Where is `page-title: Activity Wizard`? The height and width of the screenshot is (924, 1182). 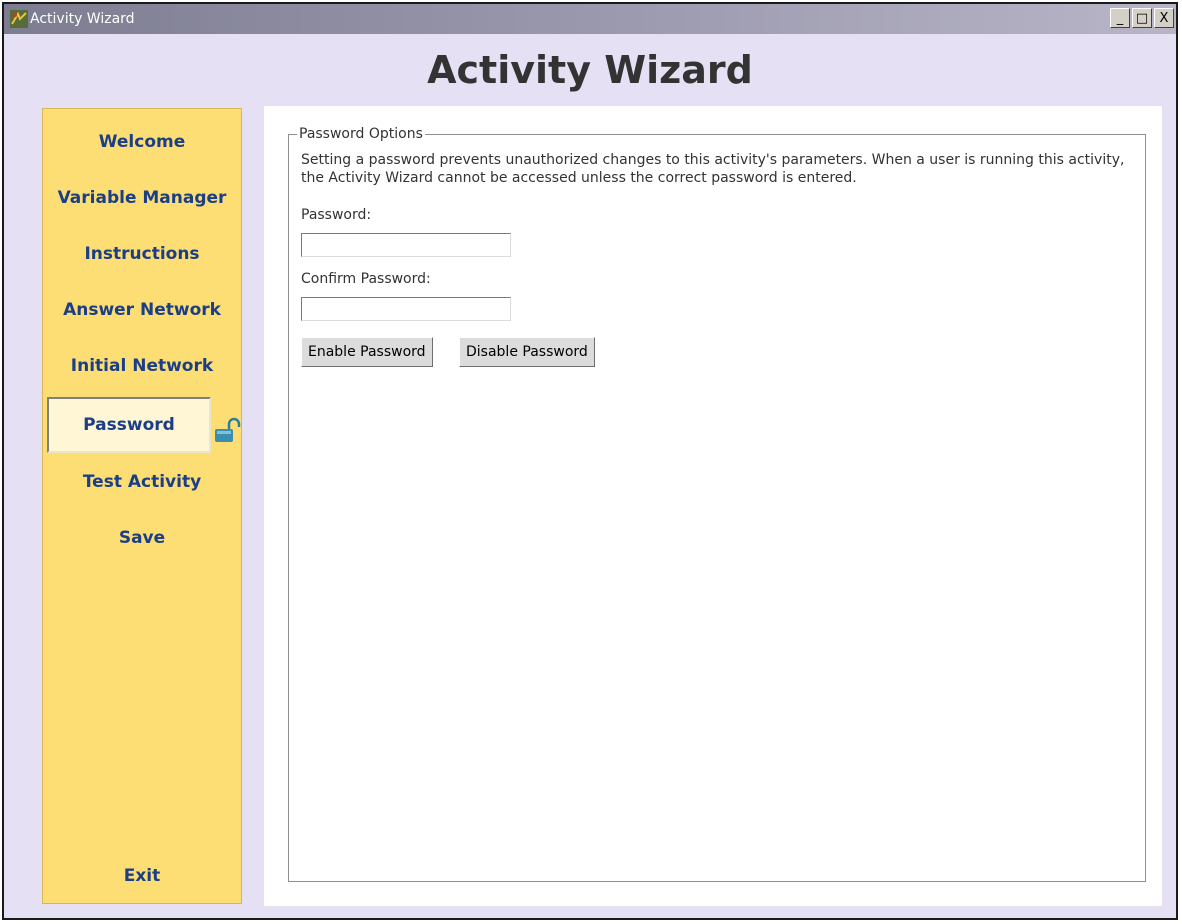
page-title: Activity Wizard is located at coordinates (590, 70).